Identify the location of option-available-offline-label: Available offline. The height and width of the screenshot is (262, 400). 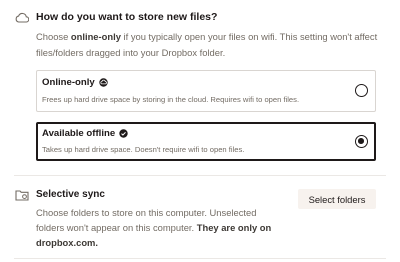
(79, 133).